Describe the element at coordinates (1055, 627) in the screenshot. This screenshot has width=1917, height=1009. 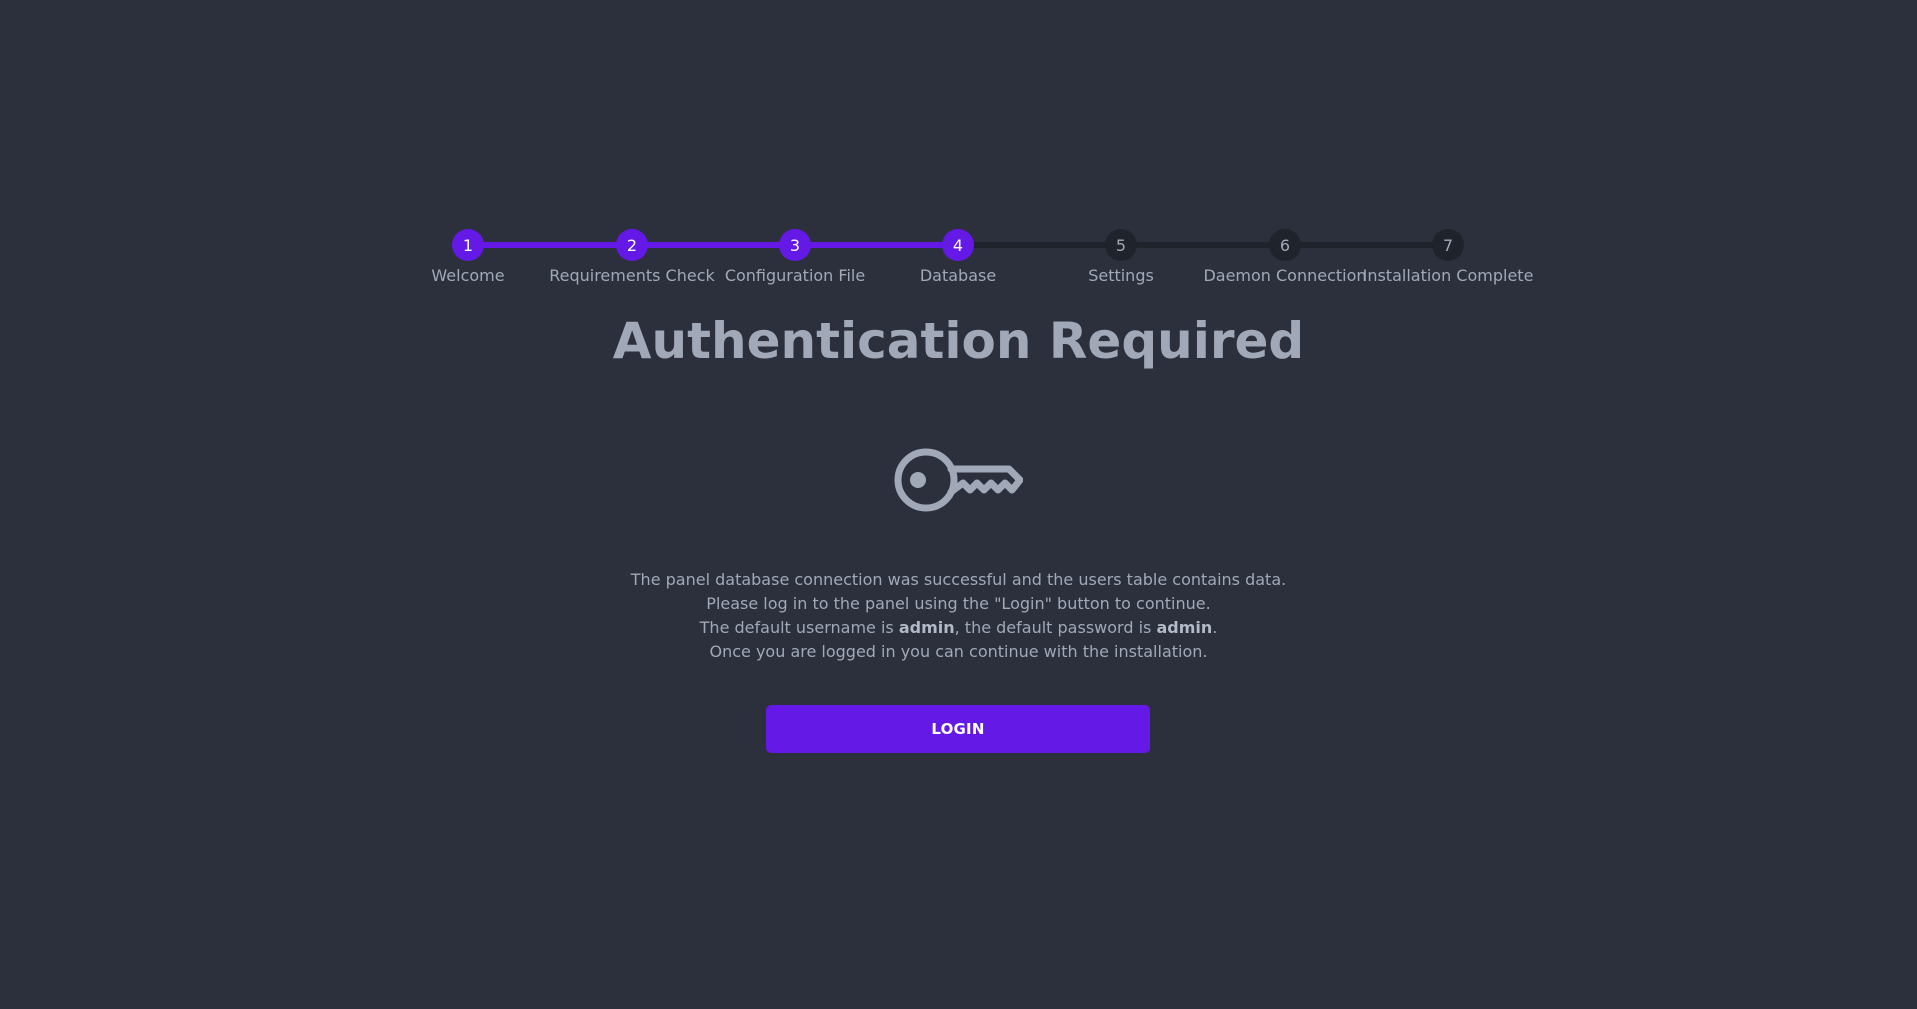
I see `message-line-3-middle: , the default password is` at that location.